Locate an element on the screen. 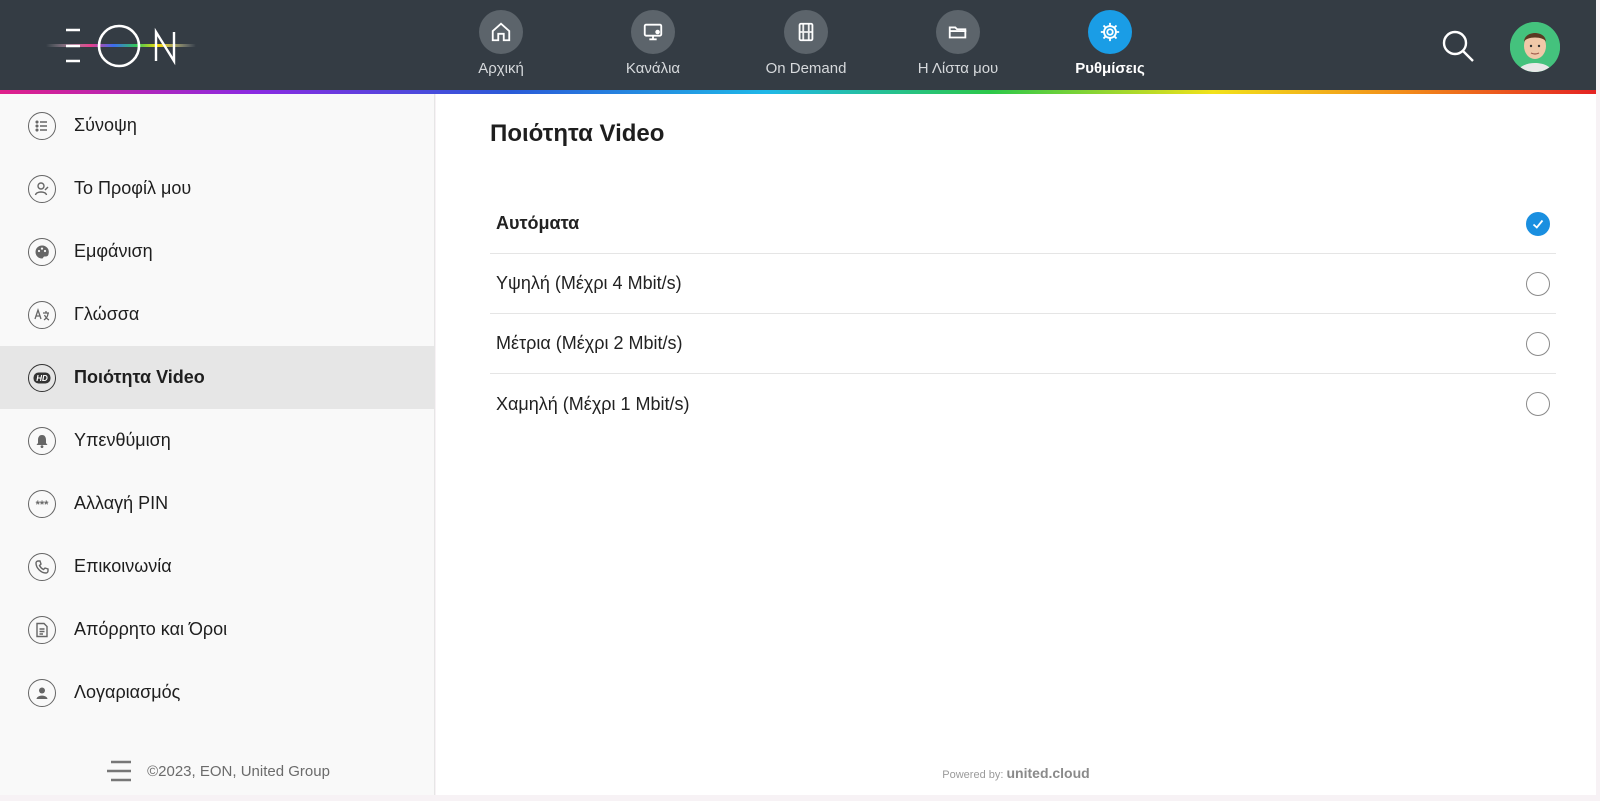  sidebar-item-my-profile: Το Προφίλ μου is located at coordinates (217, 188).